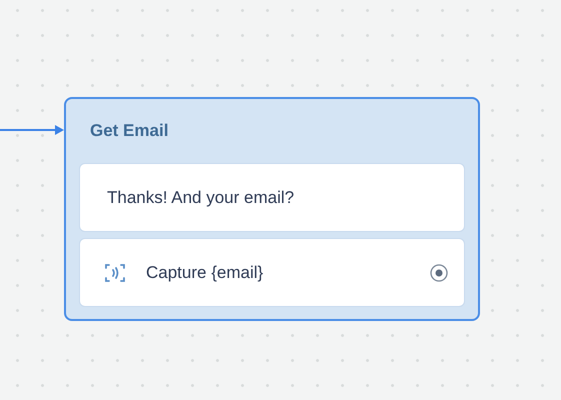  I want to click on connector-arrow, so click(32, 130).